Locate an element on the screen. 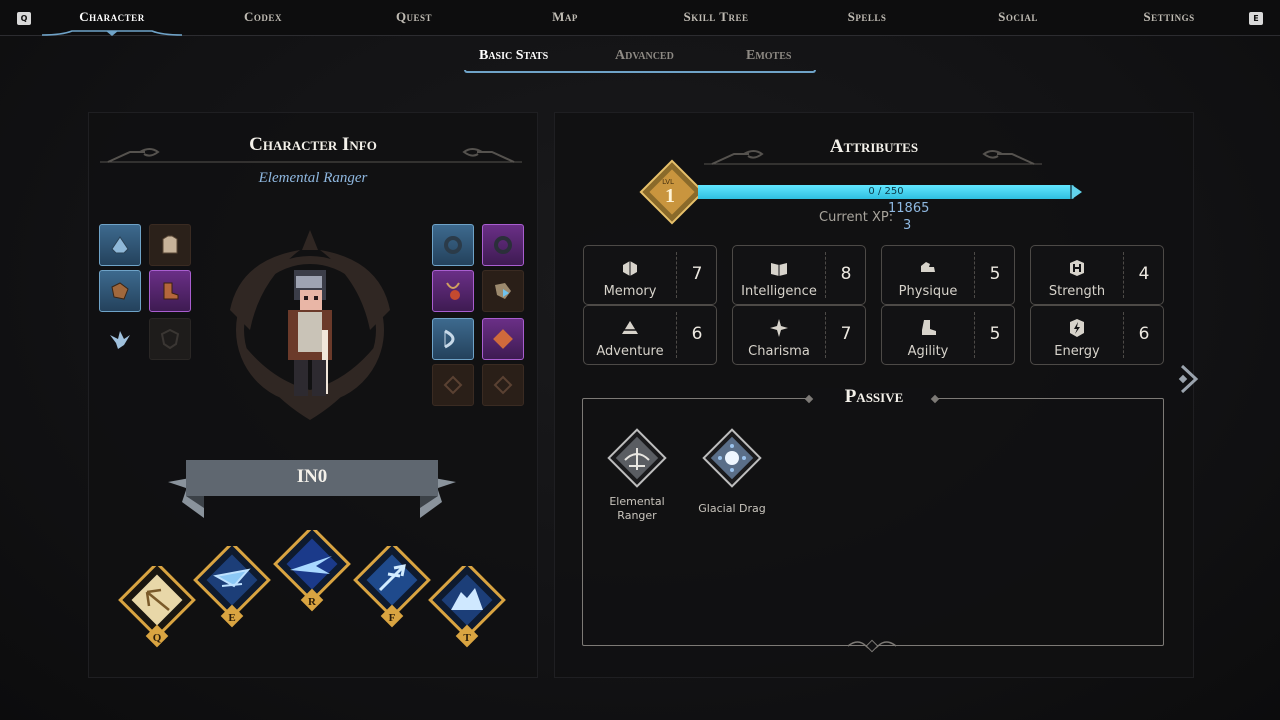 This screenshot has width=1280, height=720. skill-slot-r: R is located at coordinates (312, 580).